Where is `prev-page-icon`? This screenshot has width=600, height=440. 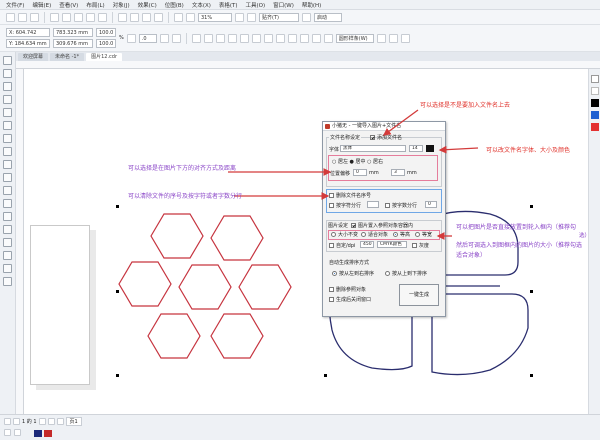
prev-page-icon is located at coordinates (16, 421).